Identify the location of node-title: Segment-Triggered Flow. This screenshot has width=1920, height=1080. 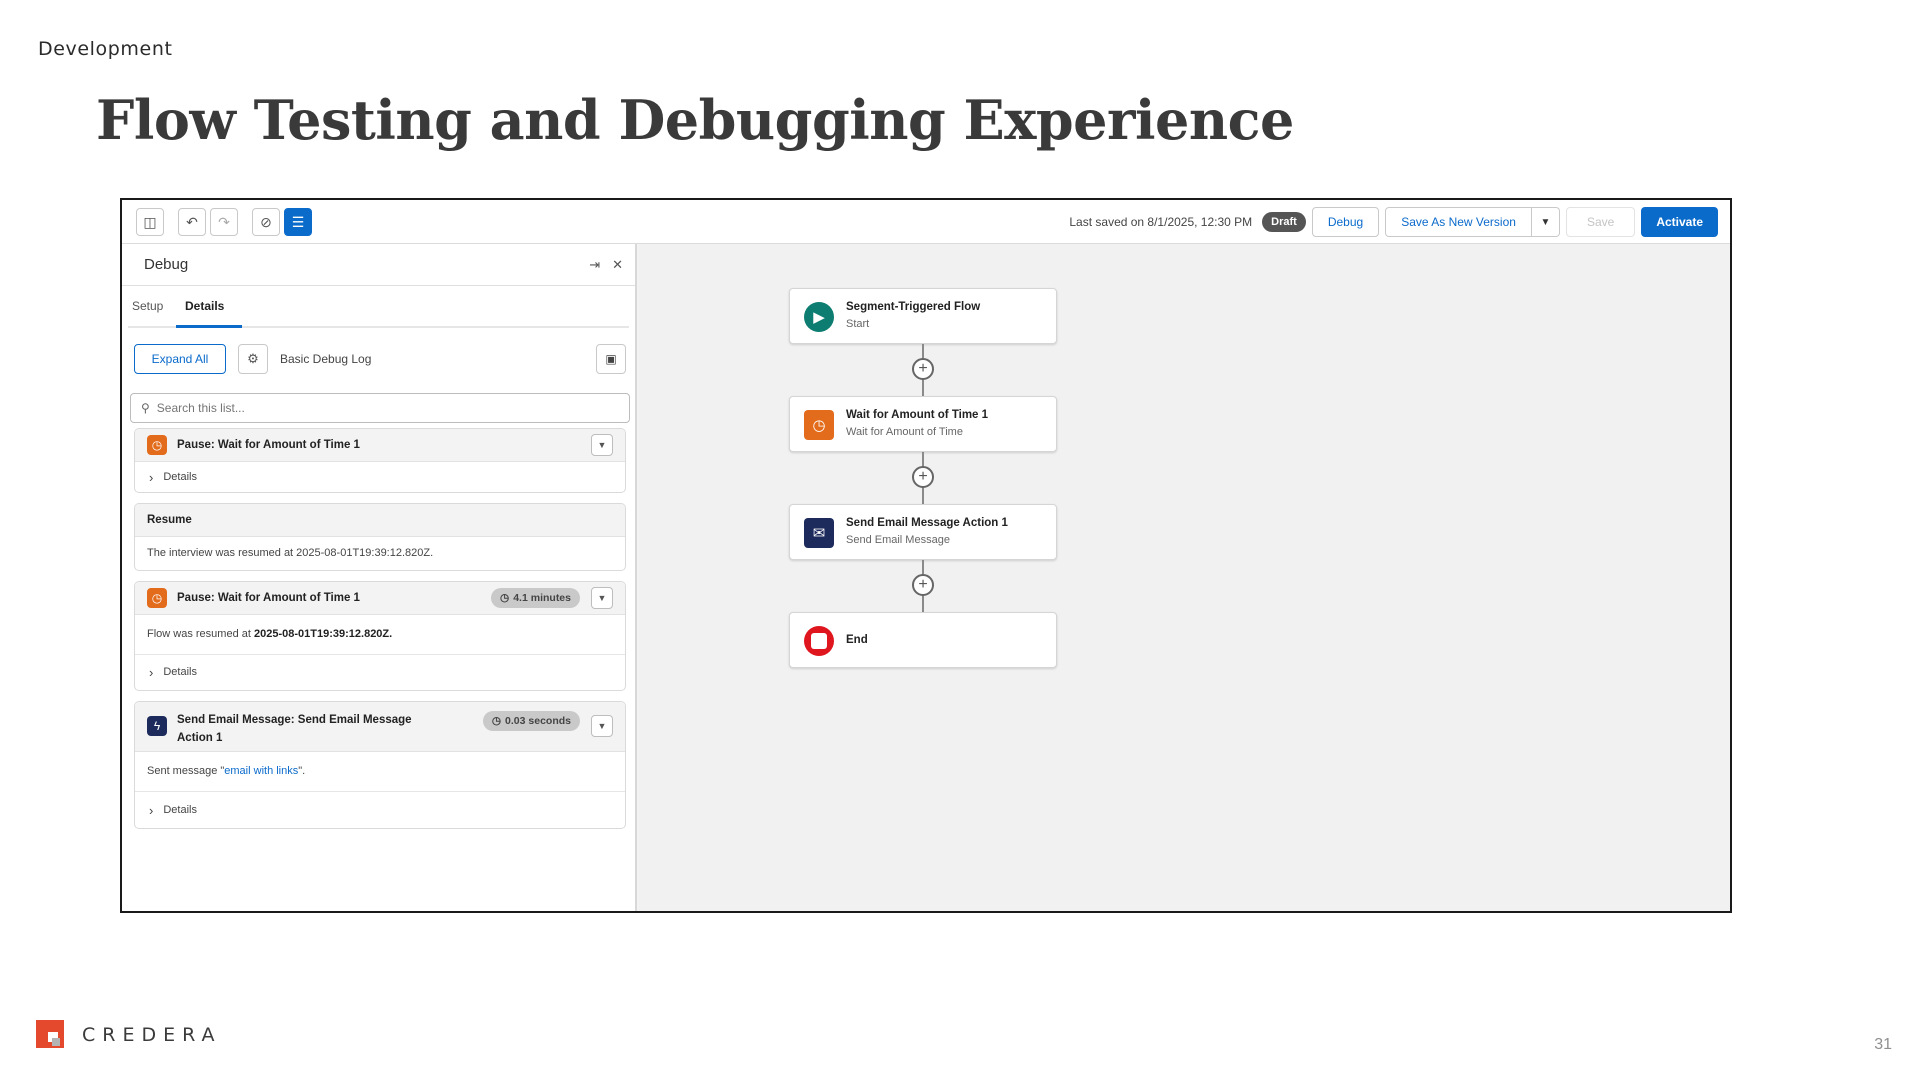
(913, 307).